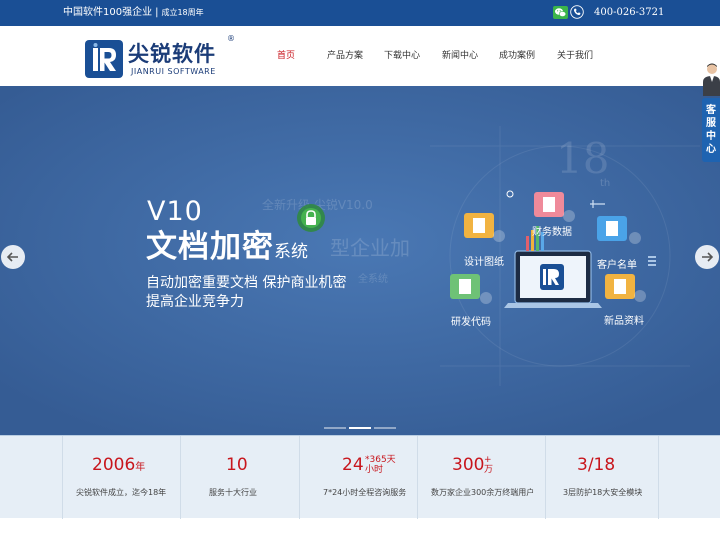 The height and width of the screenshot is (540, 720). Describe the element at coordinates (210, 247) in the screenshot. I see `hero-title-main: 文档加密` at that location.